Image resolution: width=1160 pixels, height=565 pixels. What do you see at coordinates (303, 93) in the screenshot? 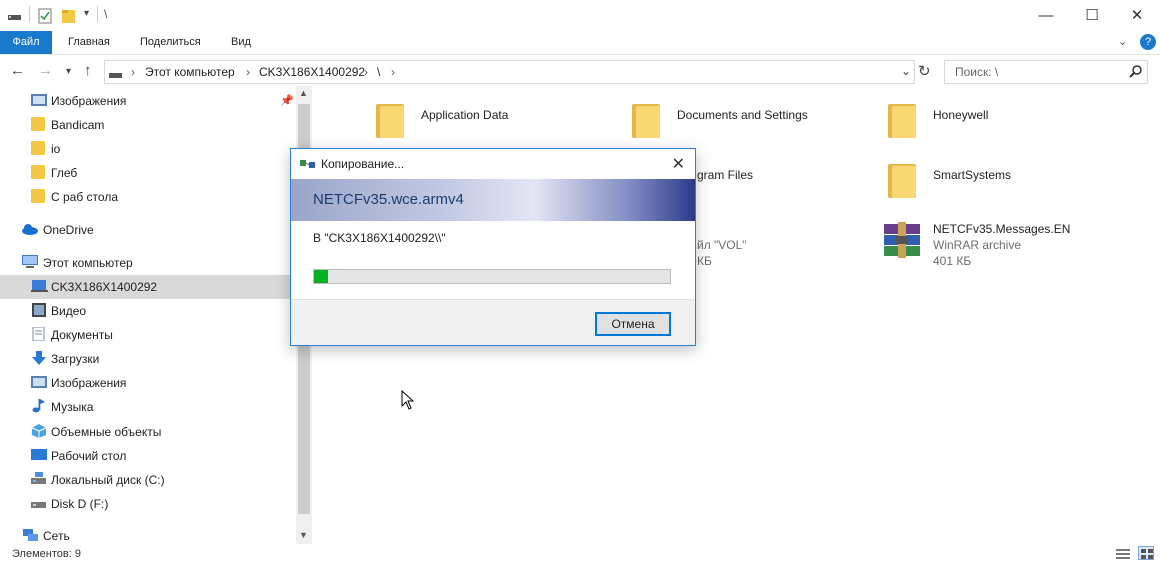
I see `scroll-up-icon: ▲` at bounding box center [303, 93].